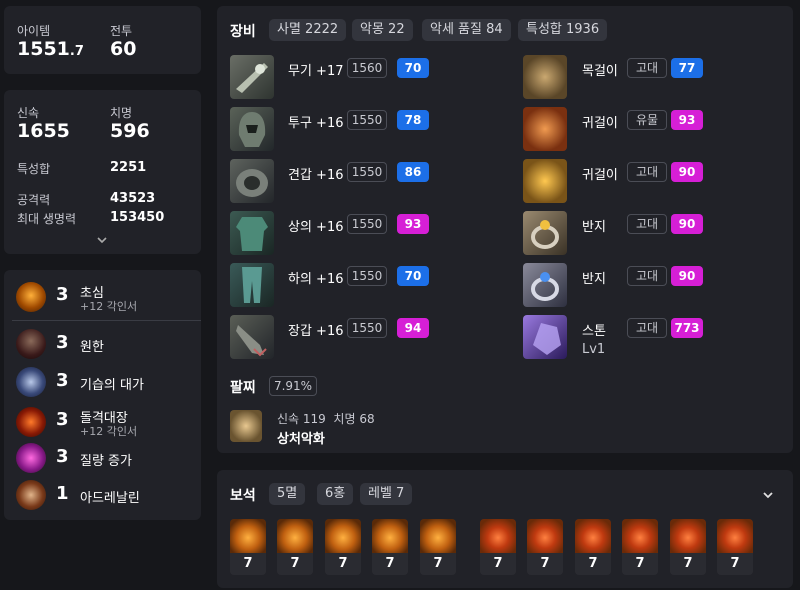 Image resolution: width=800 pixels, height=590 pixels. Describe the element at coordinates (102, 422) in the screenshot. I see `engraving-item: 3 돌격대장 +12 각인서` at that location.